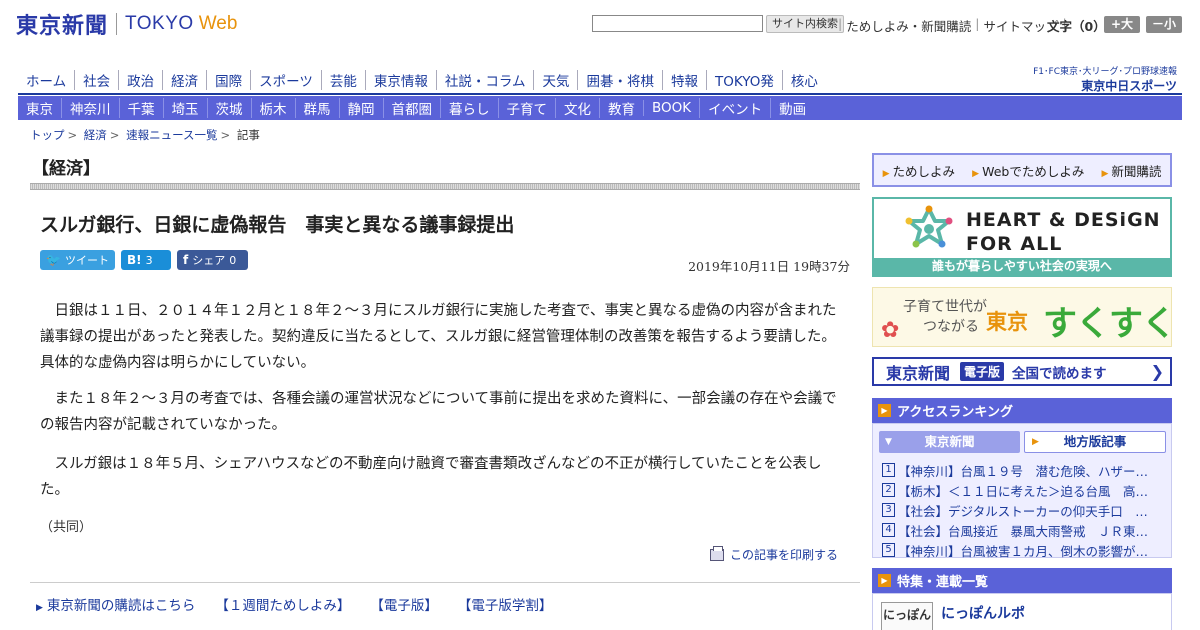 The image size is (1200, 630). What do you see at coordinates (717, 553) in the screenshot?
I see `printer-icon` at bounding box center [717, 553].